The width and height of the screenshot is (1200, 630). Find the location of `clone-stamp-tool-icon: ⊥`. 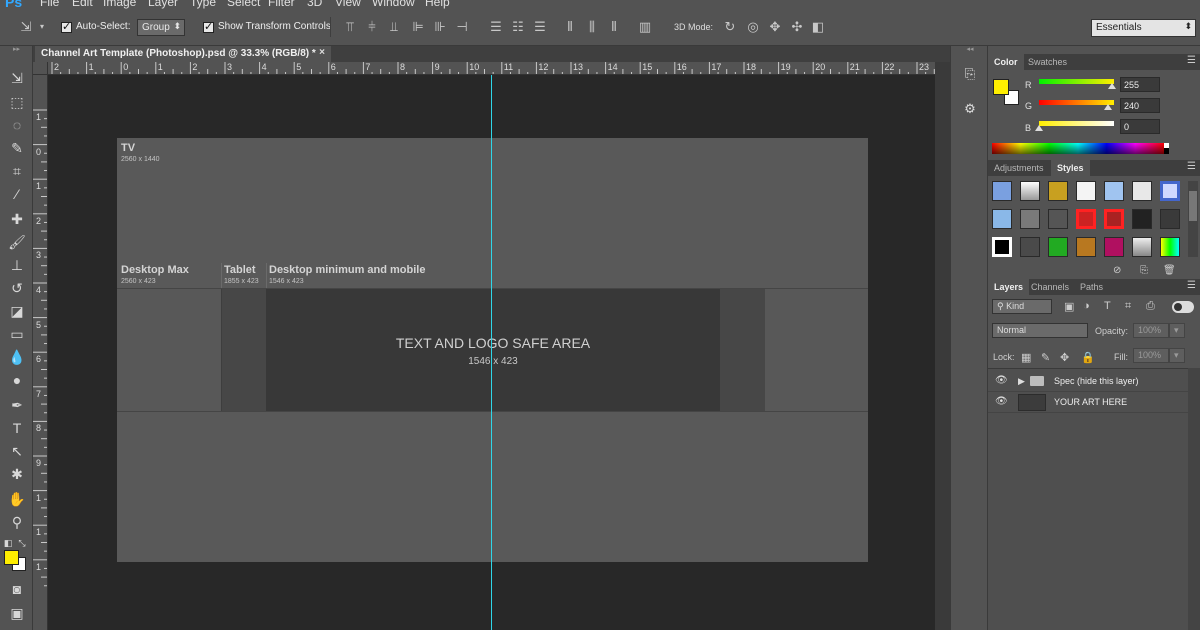

clone-stamp-tool-icon: ⊥ is located at coordinates (17, 265).